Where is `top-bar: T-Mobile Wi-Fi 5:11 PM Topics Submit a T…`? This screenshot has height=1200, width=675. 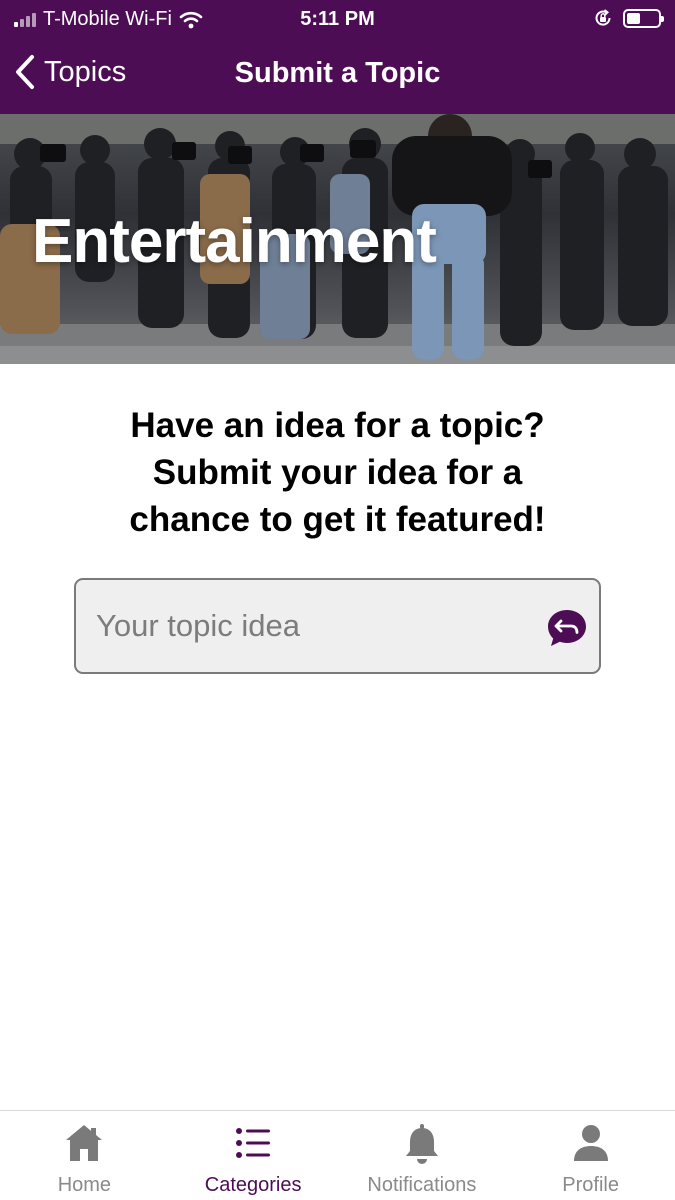
top-bar: T-Mobile Wi-Fi 5:11 PM Topics Submit a T… is located at coordinates (337, 57).